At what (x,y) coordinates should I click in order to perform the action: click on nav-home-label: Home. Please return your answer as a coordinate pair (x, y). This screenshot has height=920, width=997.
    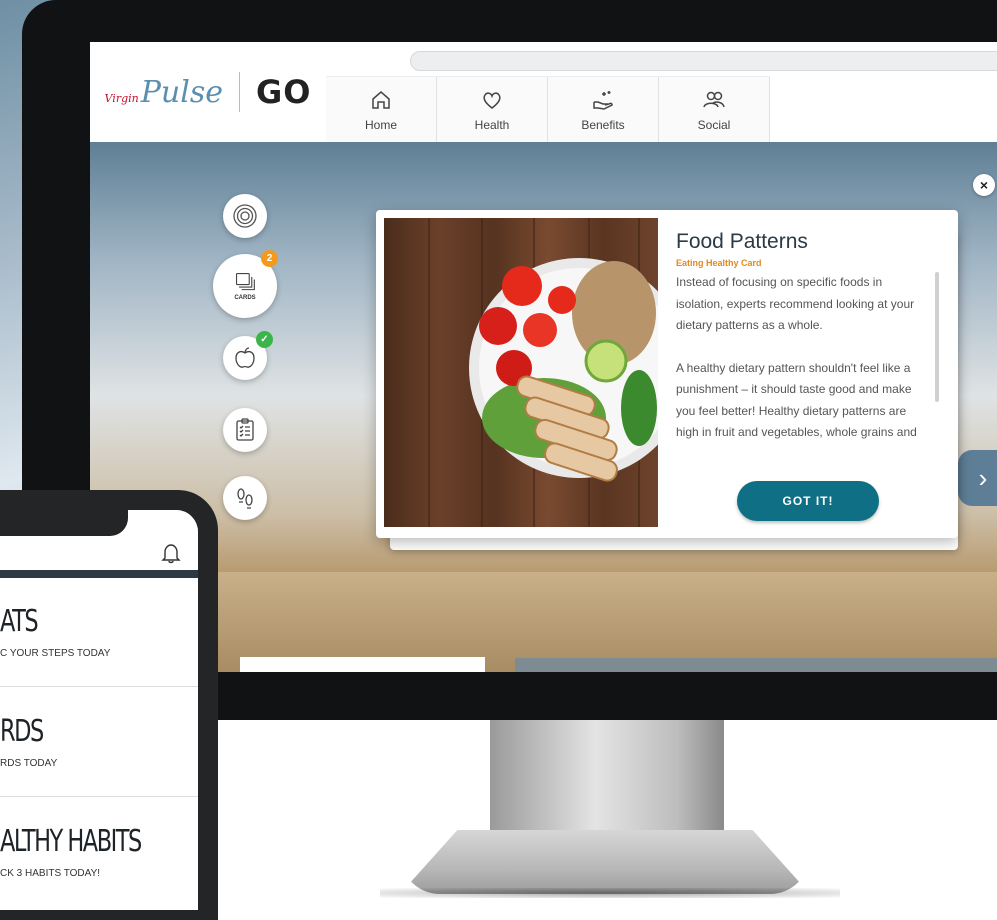
    Looking at the image, I should click on (380, 125).